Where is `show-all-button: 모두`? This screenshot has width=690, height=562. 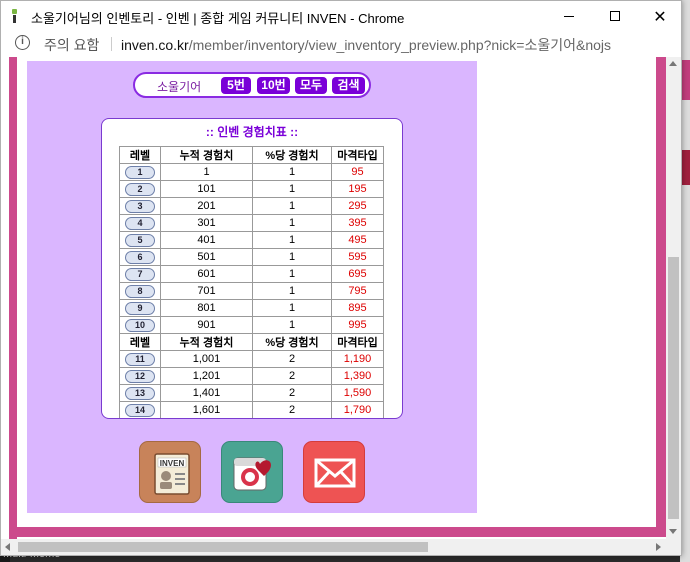 show-all-button: 모두 is located at coordinates (311, 85).